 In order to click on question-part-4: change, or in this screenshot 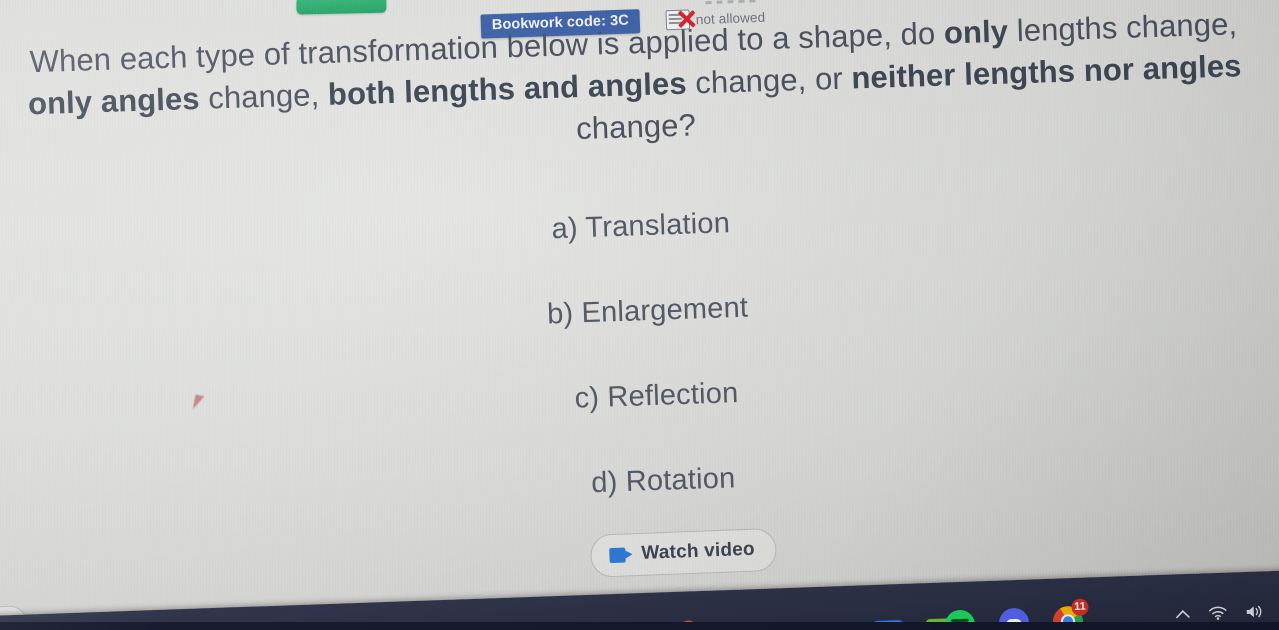, I will do `click(769, 80)`.